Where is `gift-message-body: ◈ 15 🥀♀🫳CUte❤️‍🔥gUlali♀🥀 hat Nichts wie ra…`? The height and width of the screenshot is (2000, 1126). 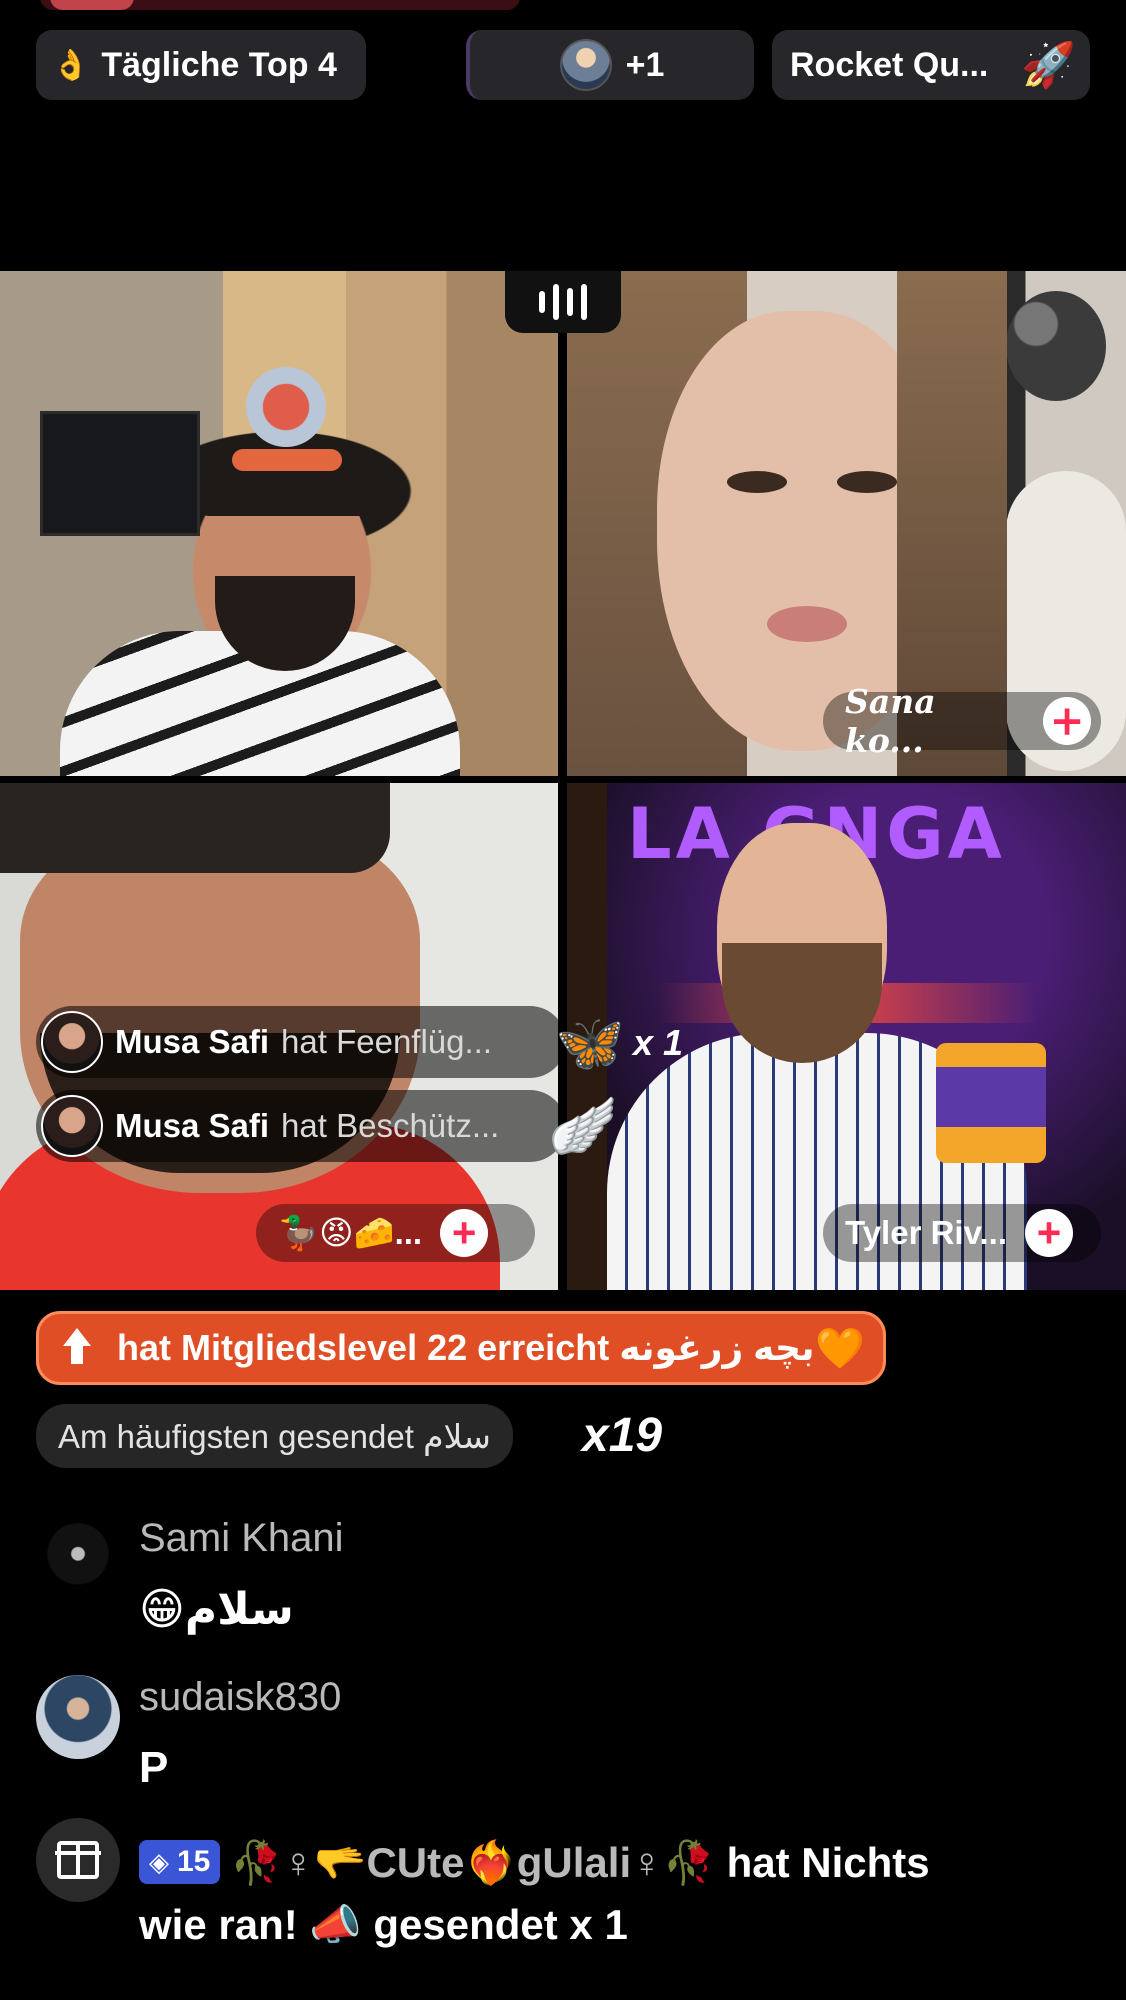
gift-message-body: ◈ 15 🥀♀🫳CUte❤️‍🔥gUlali♀🥀 hat Nichts wie ra… is located at coordinates (619, 1894).